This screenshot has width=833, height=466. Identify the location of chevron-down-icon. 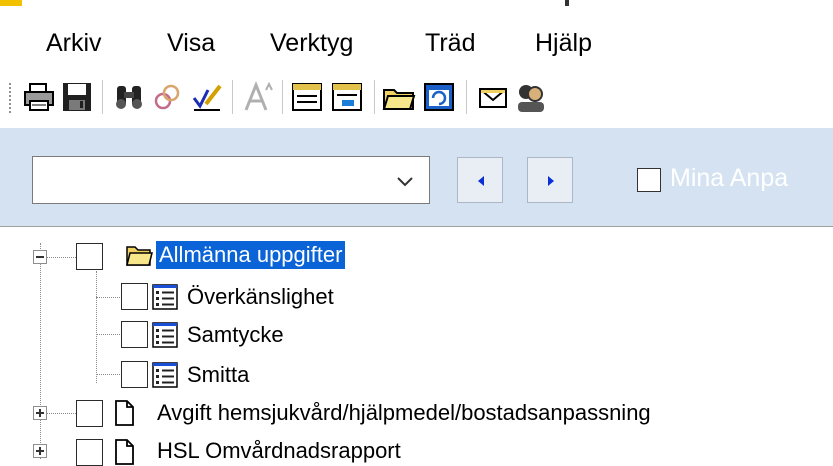
(405, 181).